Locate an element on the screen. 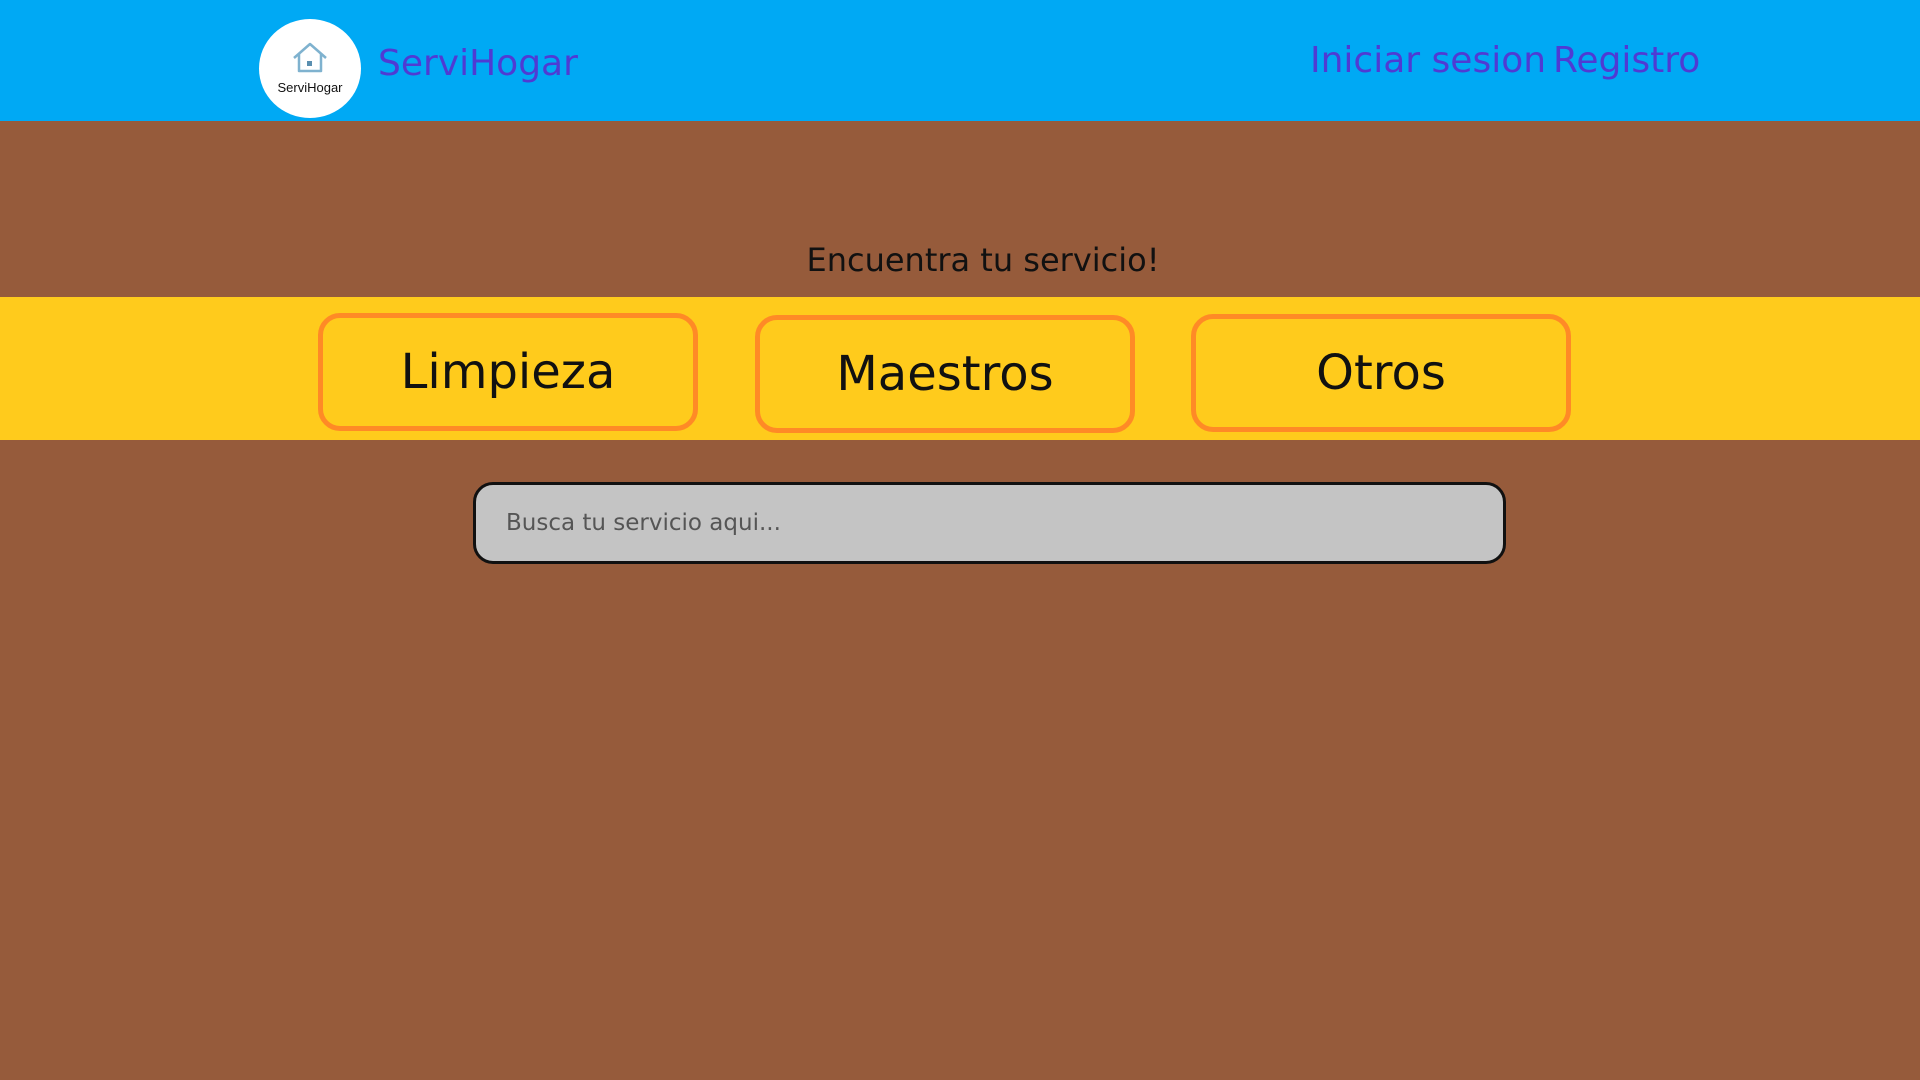 This screenshot has width=1920, height=1080. register-link: Registro is located at coordinates (1626, 60).